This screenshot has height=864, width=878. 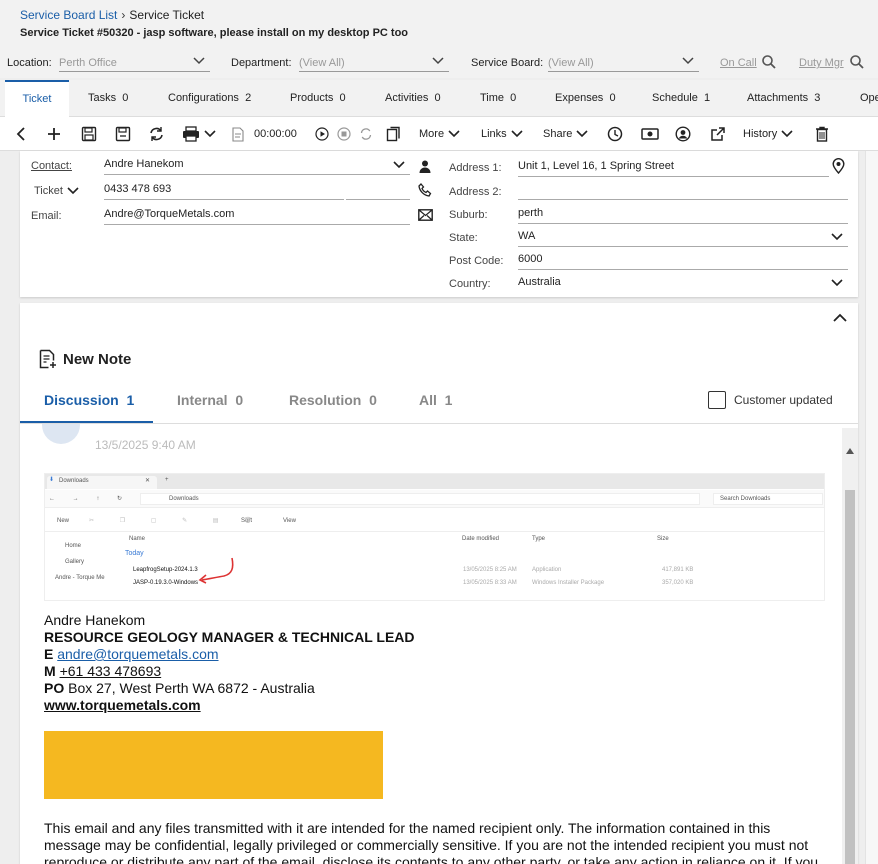 What do you see at coordinates (122, 705) in the screenshot?
I see `signature-website-link: www.torquemetals.com` at bounding box center [122, 705].